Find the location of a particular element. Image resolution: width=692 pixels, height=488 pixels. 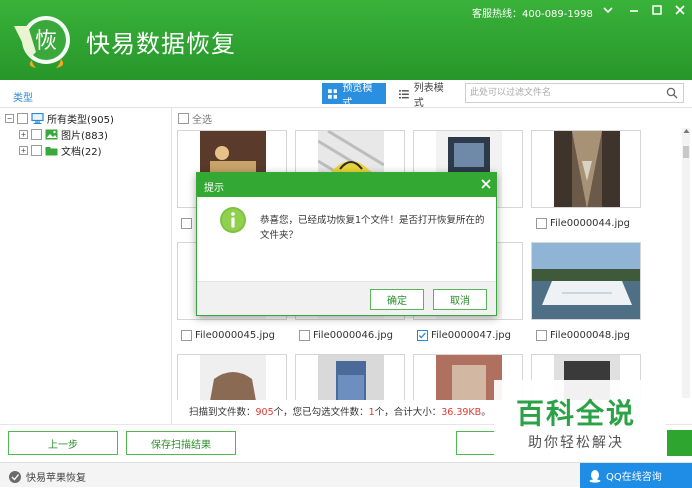

save-scan-result-button: 保存扫描结果 is located at coordinates (181, 443).